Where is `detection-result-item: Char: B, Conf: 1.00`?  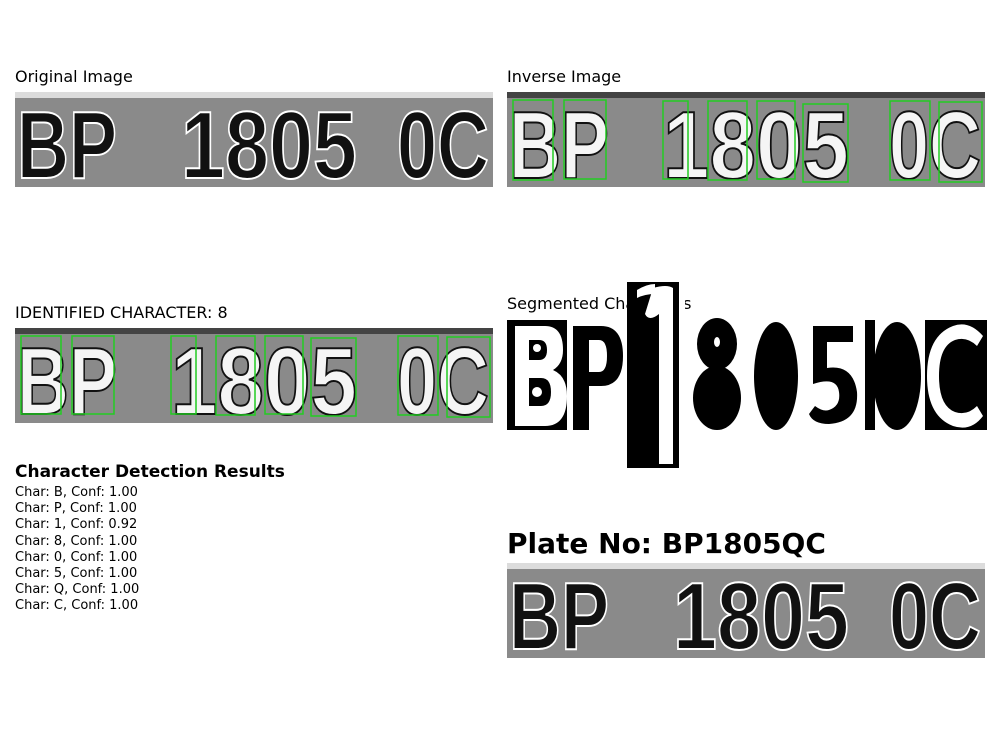 detection-result-item: Char: B, Conf: 1.00 is located at coordinates (76, 492).